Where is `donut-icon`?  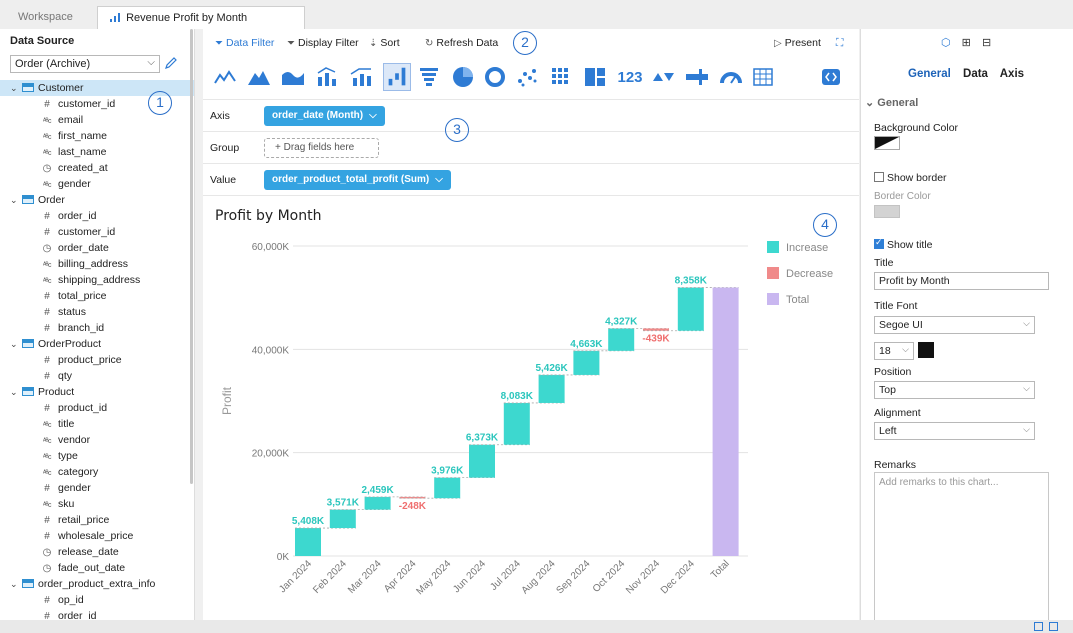
donut-icon is located at coordinates (495, 77).